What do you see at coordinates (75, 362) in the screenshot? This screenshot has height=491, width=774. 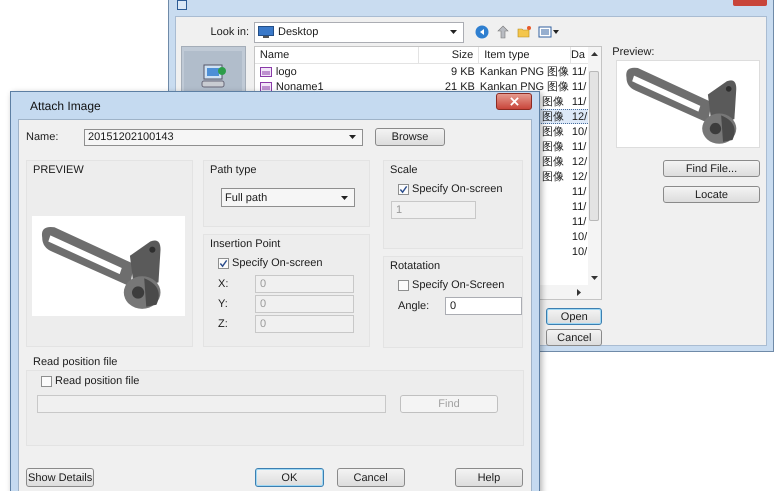 I see `group-label: Read position file` at bounding box center [75, 362].